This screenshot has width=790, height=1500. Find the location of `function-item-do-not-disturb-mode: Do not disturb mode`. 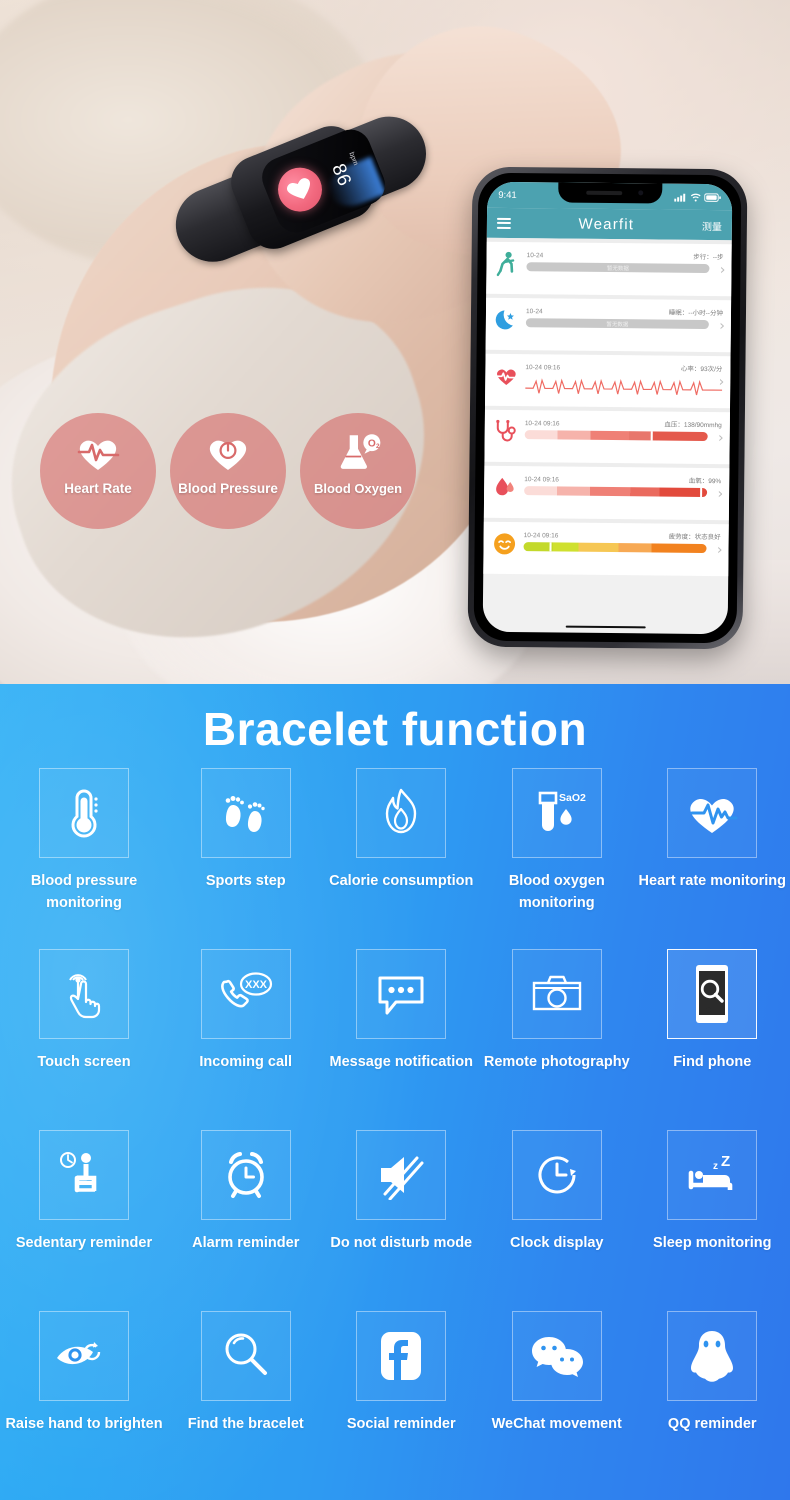

function-item-do-not-disturb-mode: Do not disturb mode is located at coordinates (402, 1192).